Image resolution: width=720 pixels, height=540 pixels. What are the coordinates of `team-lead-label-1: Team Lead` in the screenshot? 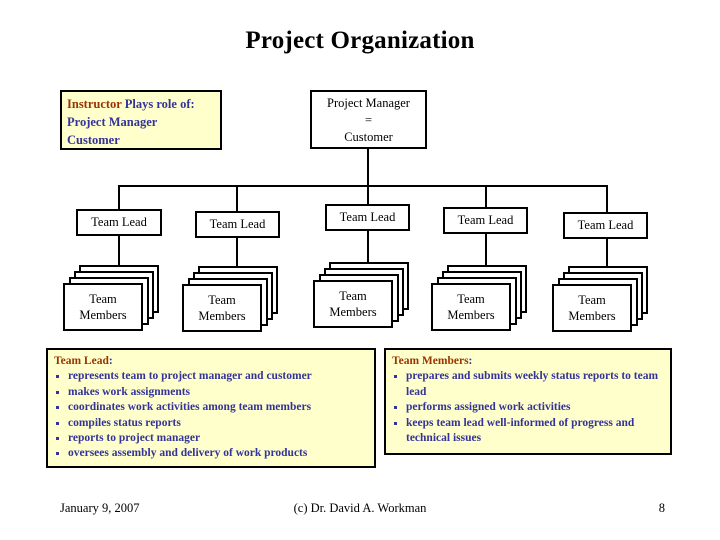 It's located at (119, 222).